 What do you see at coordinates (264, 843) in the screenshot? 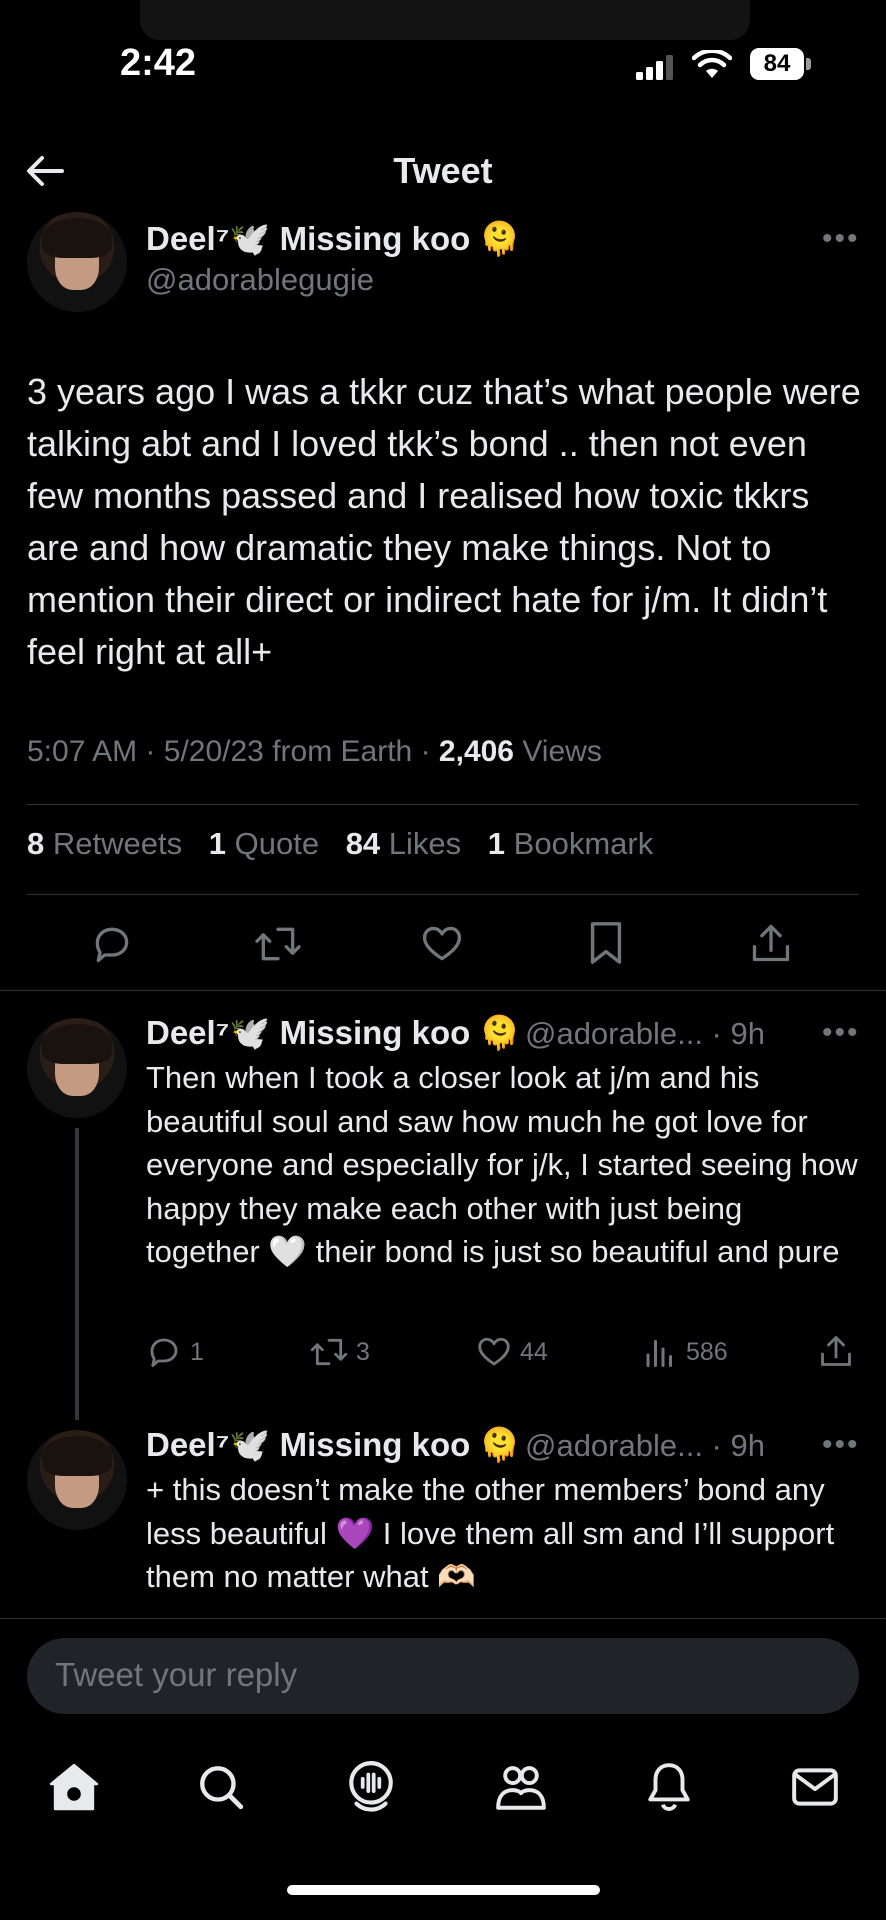
I see `quotes-stat: 1 Quote` at bounding box center [264, 843].